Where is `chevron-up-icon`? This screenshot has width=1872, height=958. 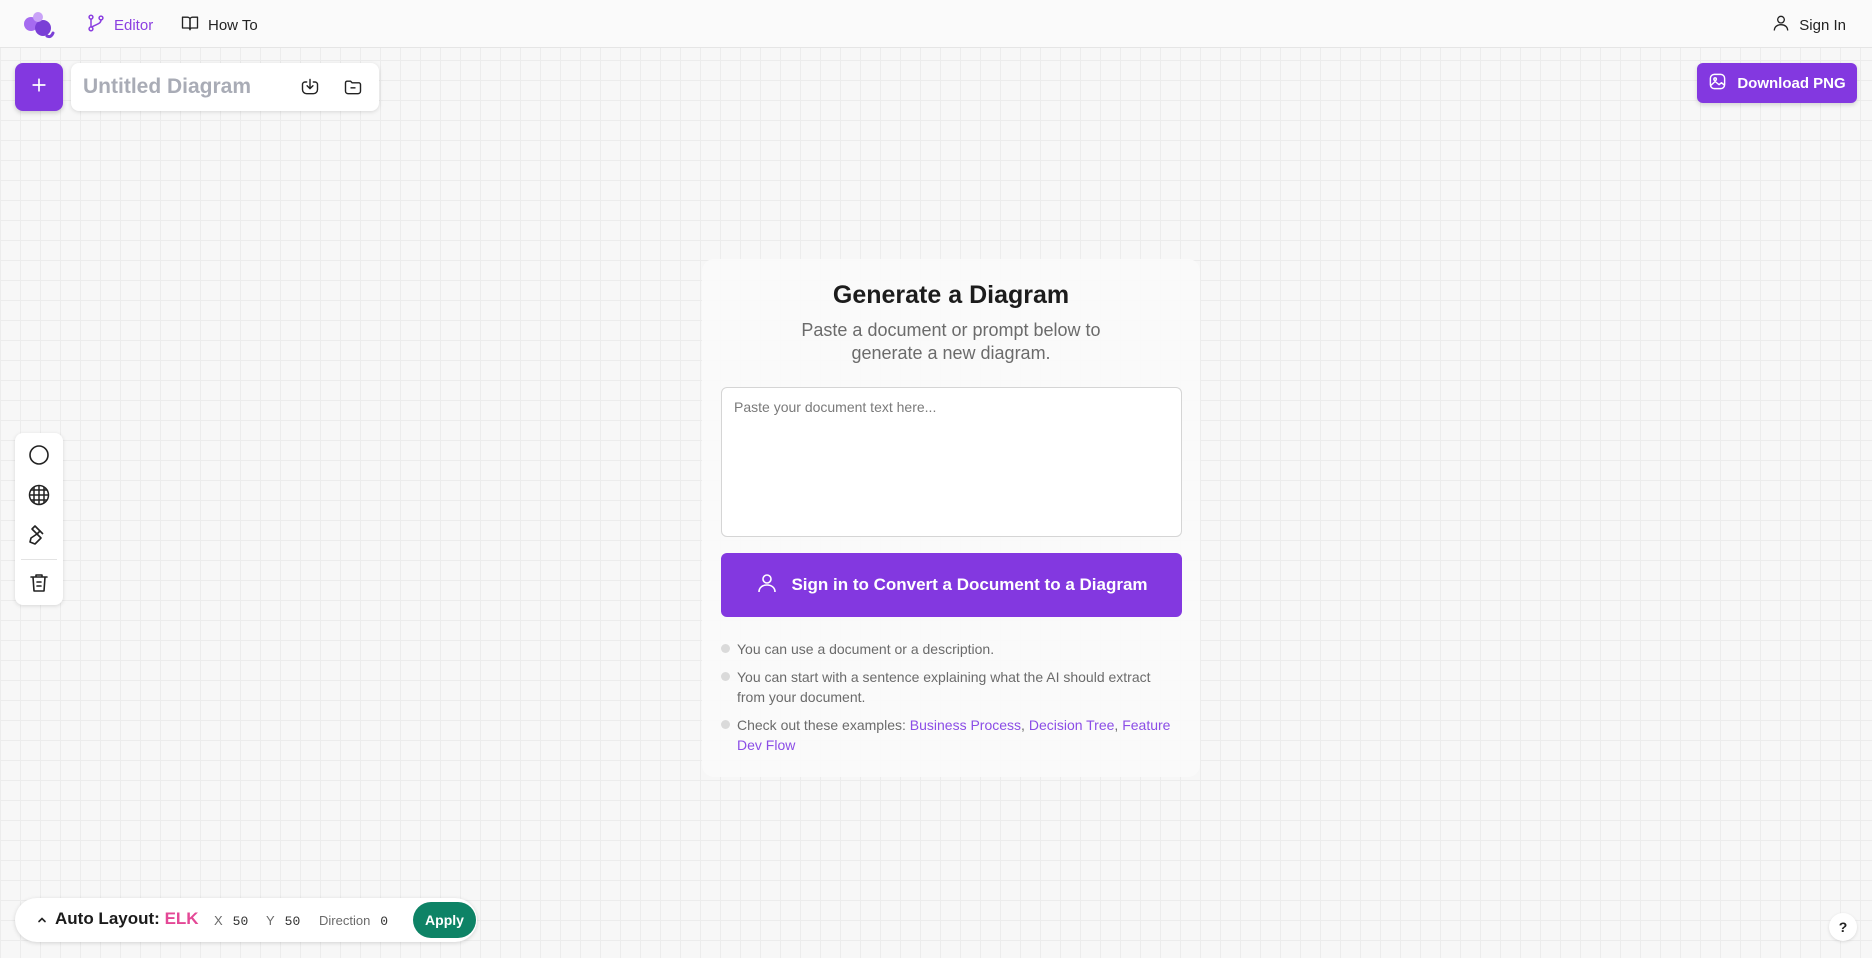 chevron-up-icon is located at coordinates (42, 919).